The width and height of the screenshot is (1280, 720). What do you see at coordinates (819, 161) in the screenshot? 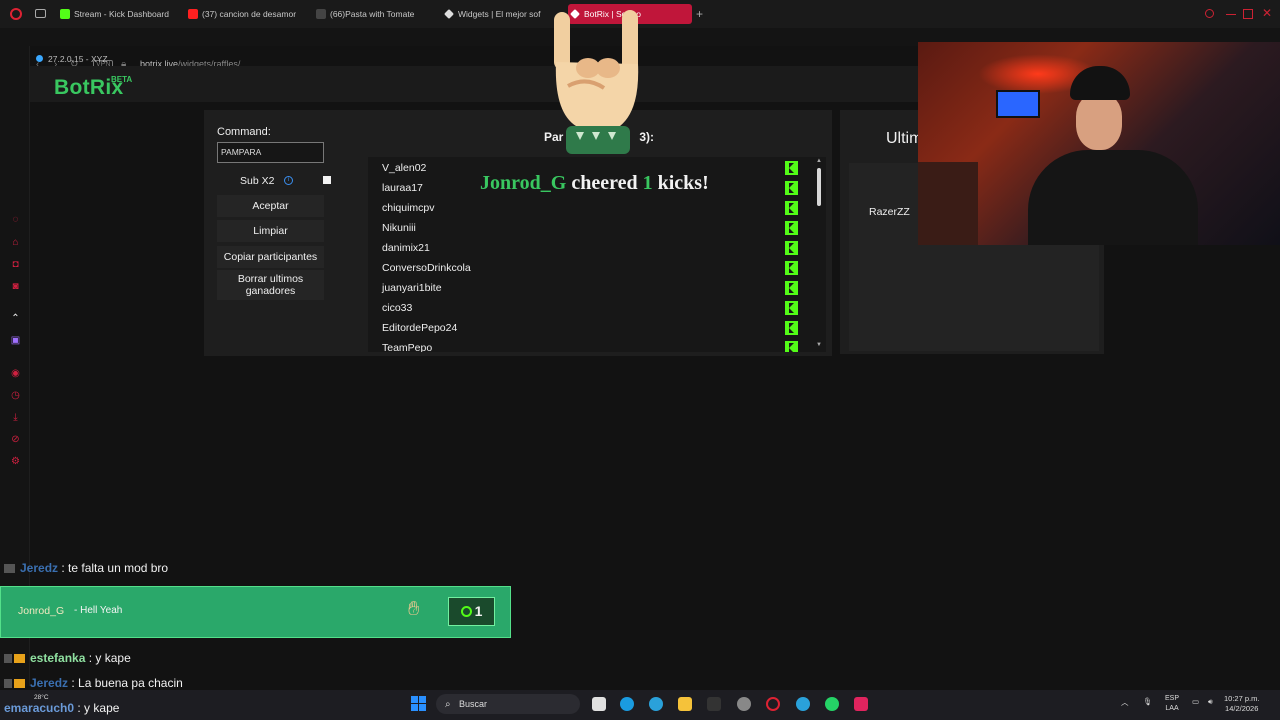
I see `scroll-up-icon: ▲` at bounding box center [819, 161].